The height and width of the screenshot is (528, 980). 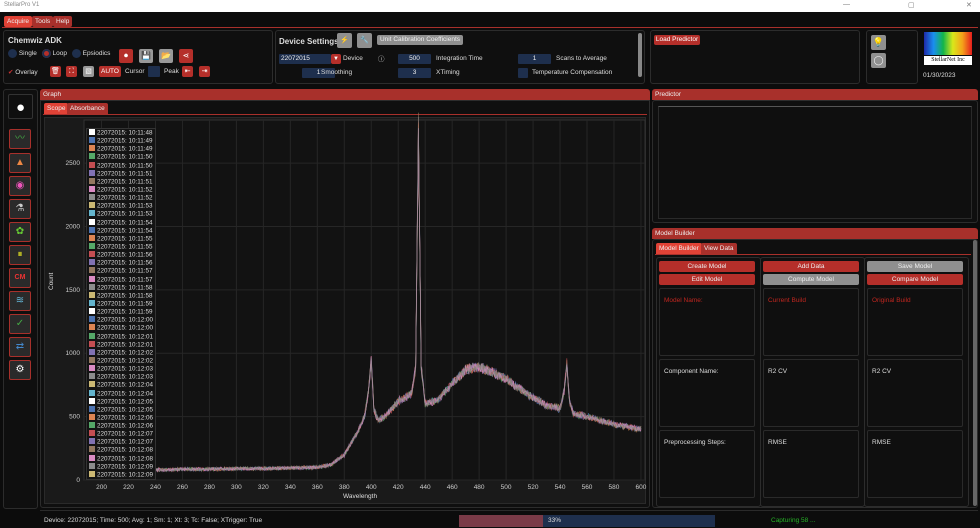 What do you see at coordinates (125, 393) in the screenshot?
I see `legend-label: 22072015: 10:12:04` at bounding box center [125, 393].